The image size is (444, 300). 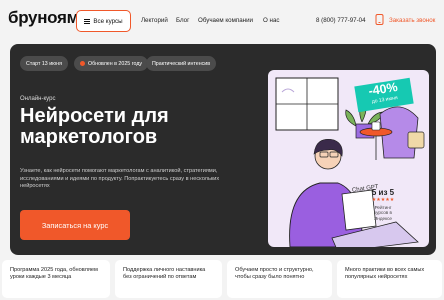 I want to click on start-date-label: Старт 13 июня, so click(x=44, y=63).